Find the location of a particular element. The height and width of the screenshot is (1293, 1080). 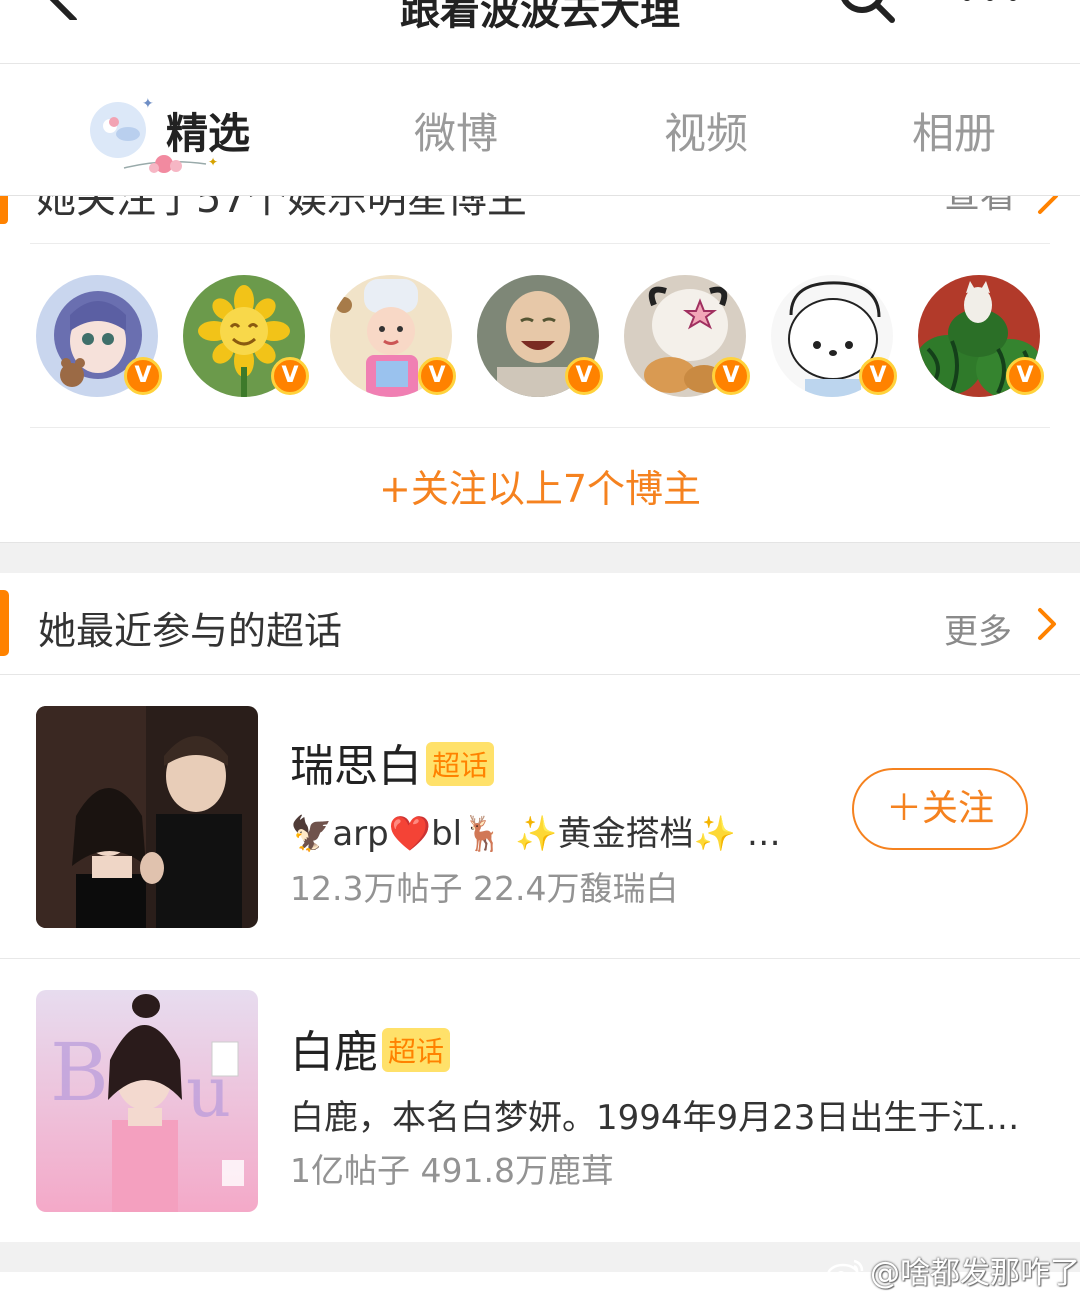

watermark-text: @啥都发那咋了 is located at coordinates (975, 1273).